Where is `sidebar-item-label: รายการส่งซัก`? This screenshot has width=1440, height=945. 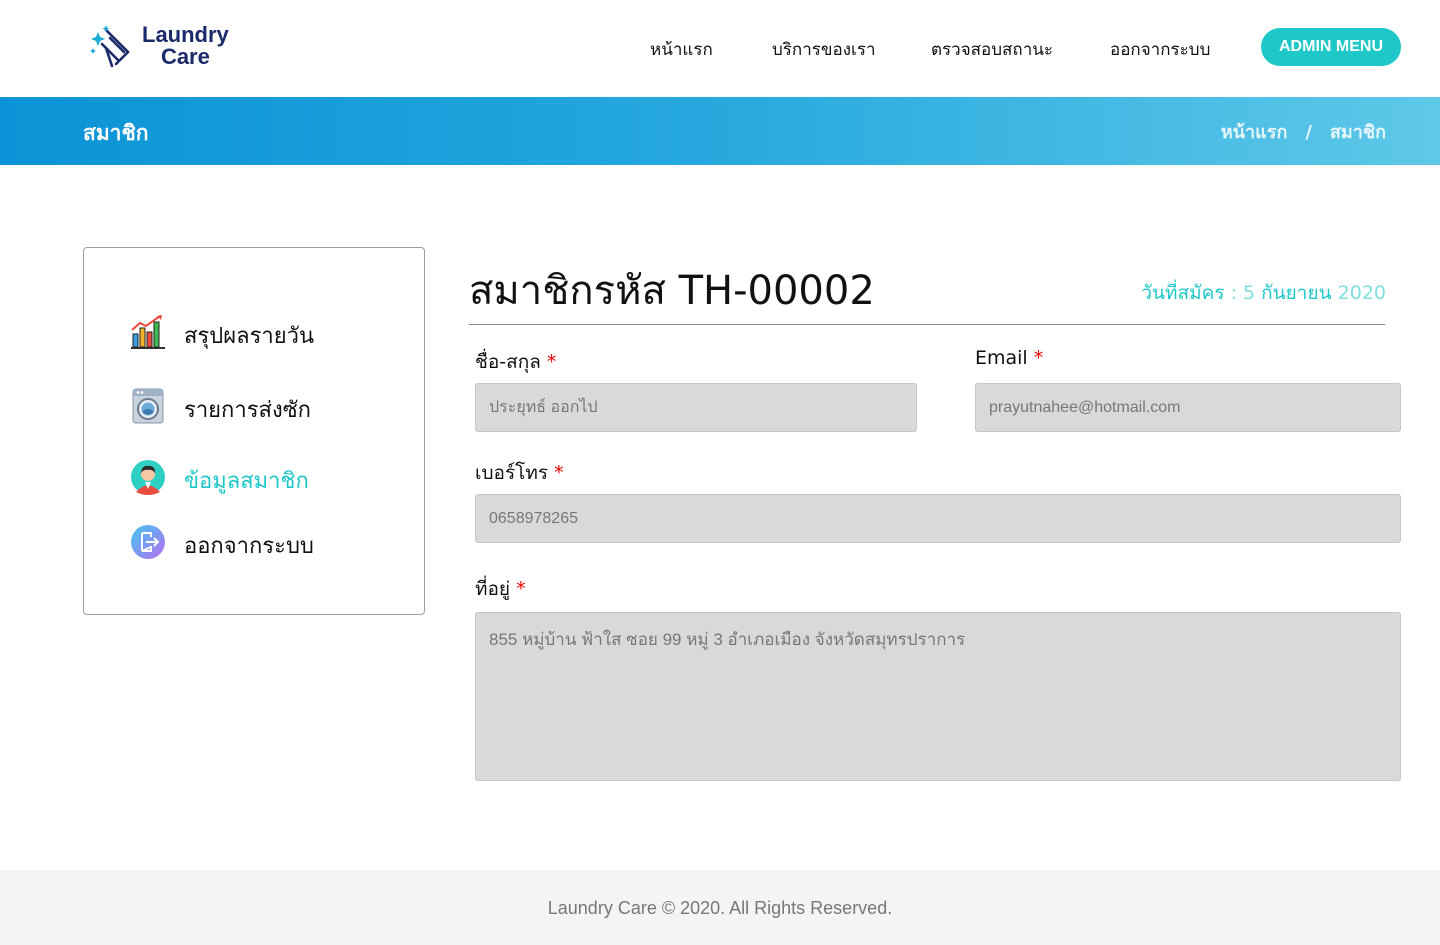 sidebar-item-label: รายการส่งซัก is located at coordinates (247, 410).